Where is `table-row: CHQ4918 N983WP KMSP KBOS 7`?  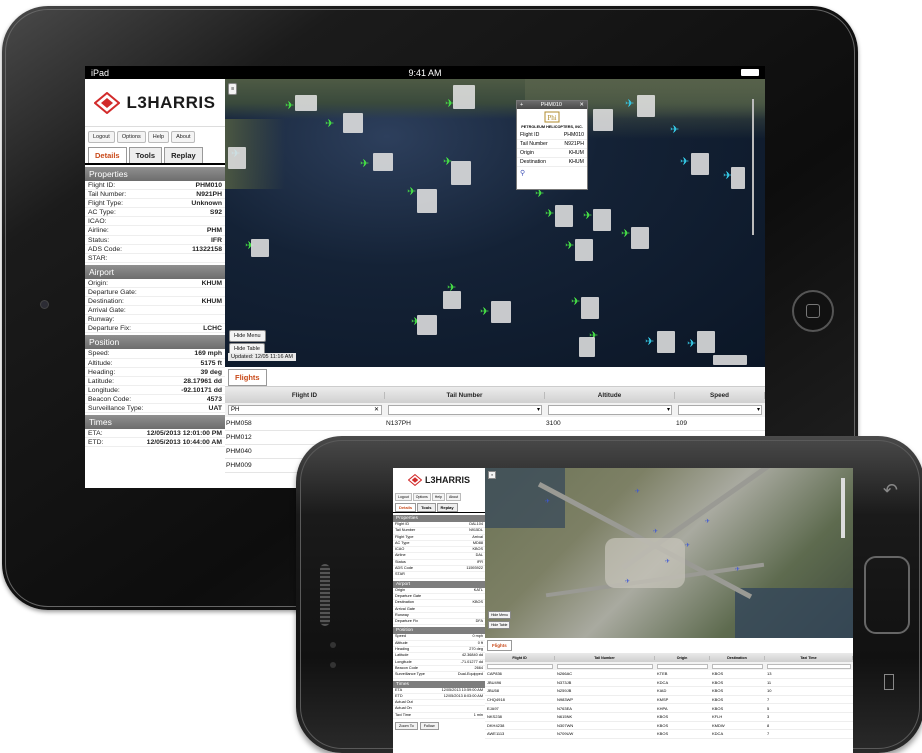 table-row: CHQ4918 N983WP KMSP KBOS 7 is located at coordinates (669, 700).